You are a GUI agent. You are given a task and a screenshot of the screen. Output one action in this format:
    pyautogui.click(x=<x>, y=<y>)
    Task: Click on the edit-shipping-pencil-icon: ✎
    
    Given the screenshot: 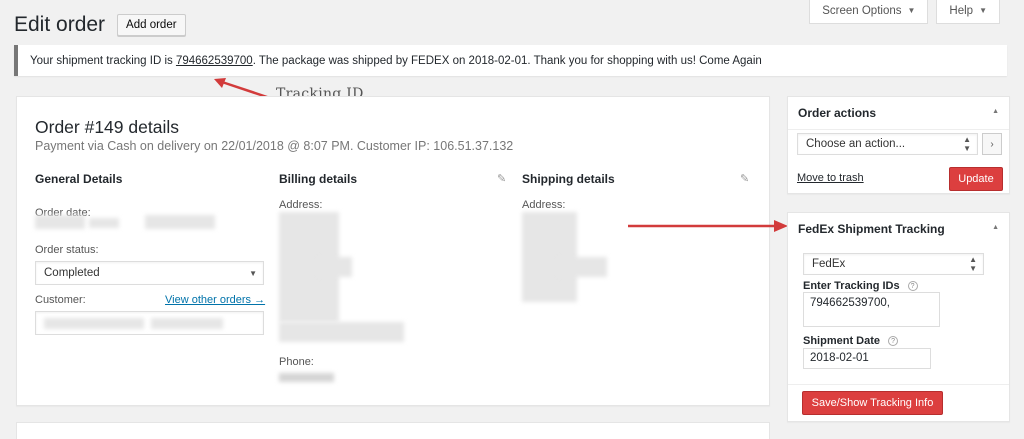 What is the action you would take?
    pyautogui.click(x=744, y=178)
    